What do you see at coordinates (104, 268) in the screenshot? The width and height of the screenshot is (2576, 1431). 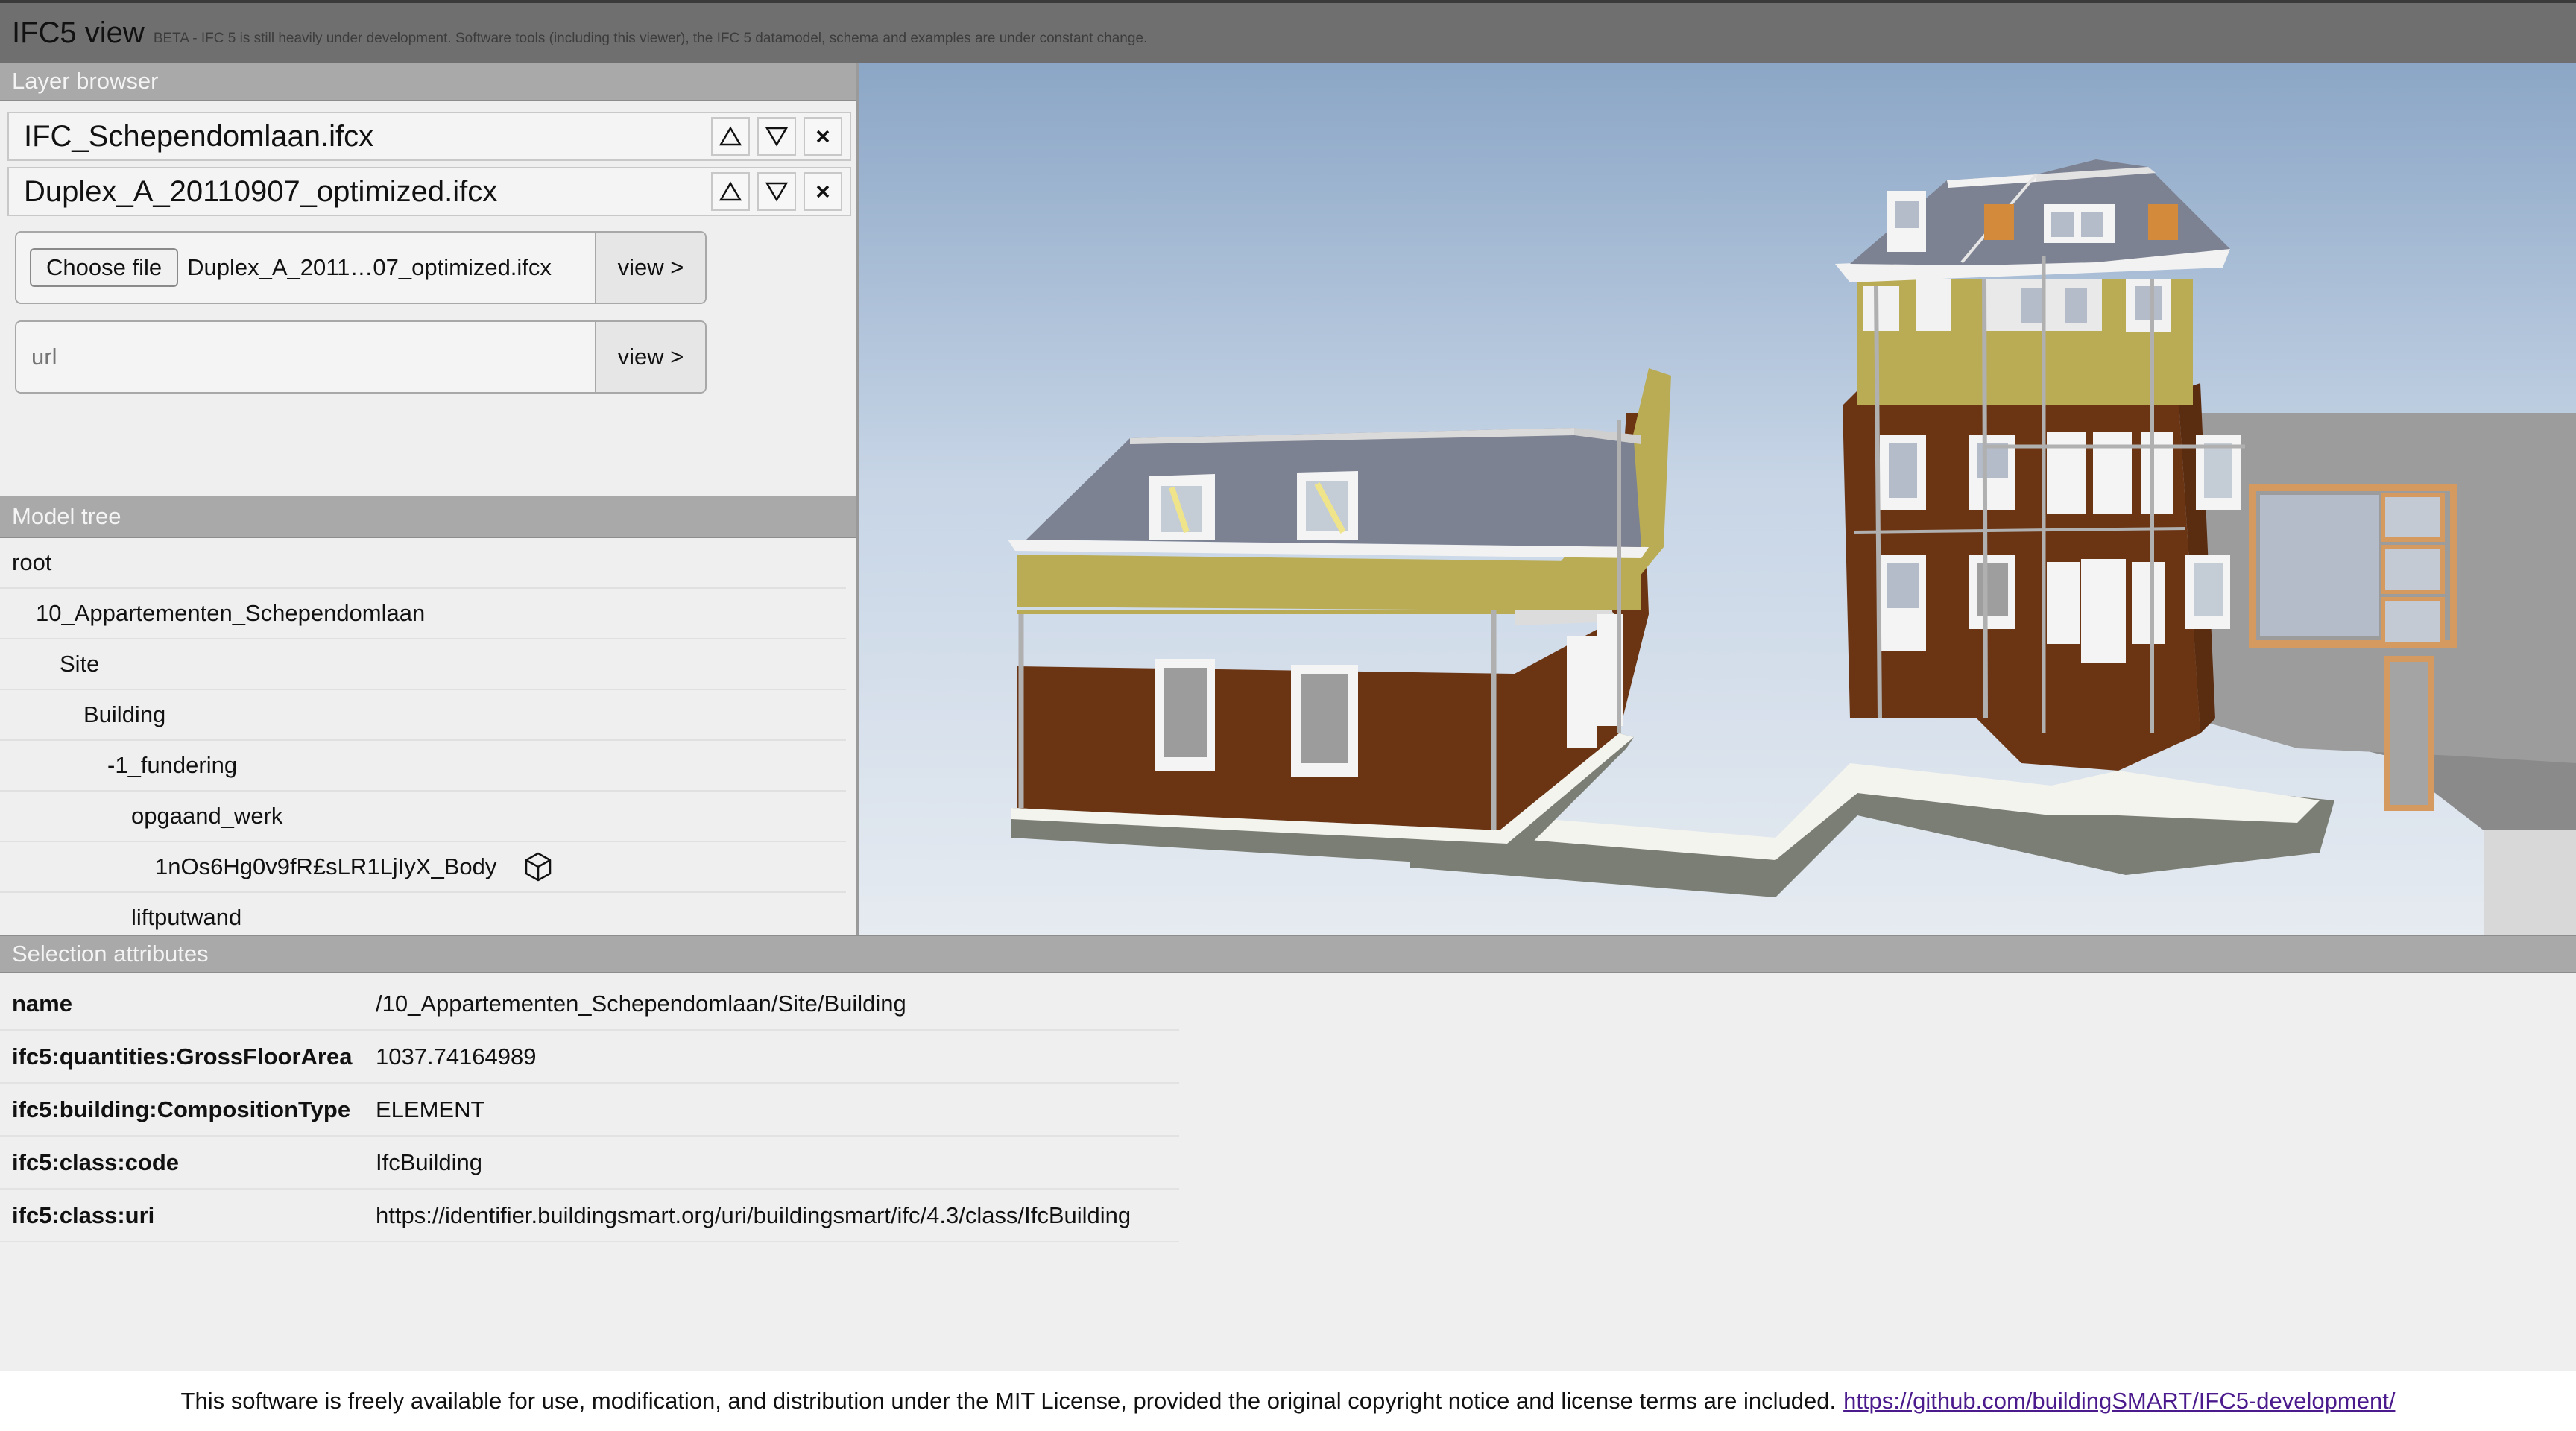 I see `choose-file-button: Choose file` at bounding box center [104, 268].